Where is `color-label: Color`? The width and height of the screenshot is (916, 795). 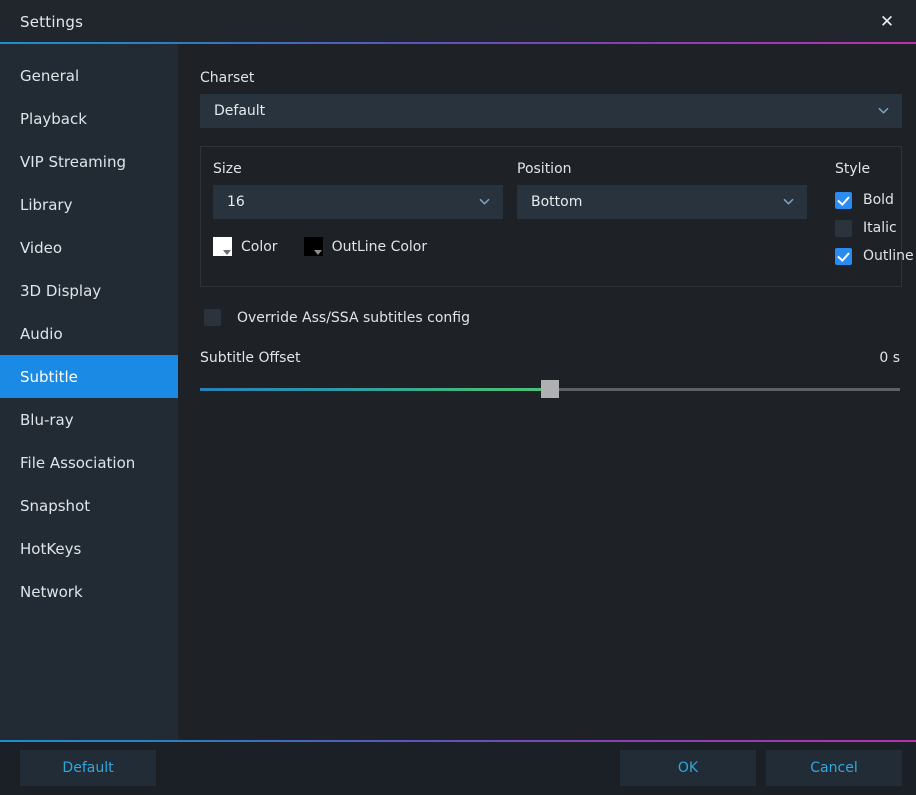
color-label: Color is located at coordinates (259, 246).